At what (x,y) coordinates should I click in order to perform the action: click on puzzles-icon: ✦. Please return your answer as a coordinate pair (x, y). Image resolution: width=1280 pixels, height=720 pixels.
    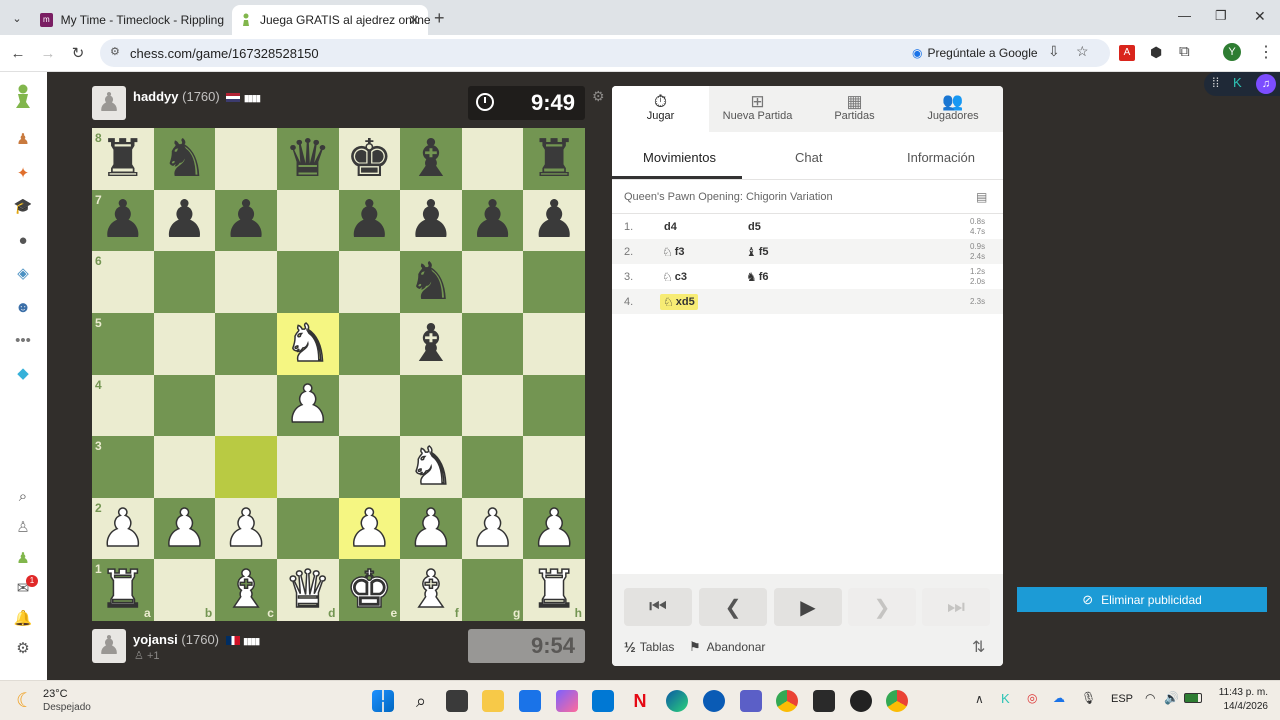
    Looking at the image, I should click on (23, 173).